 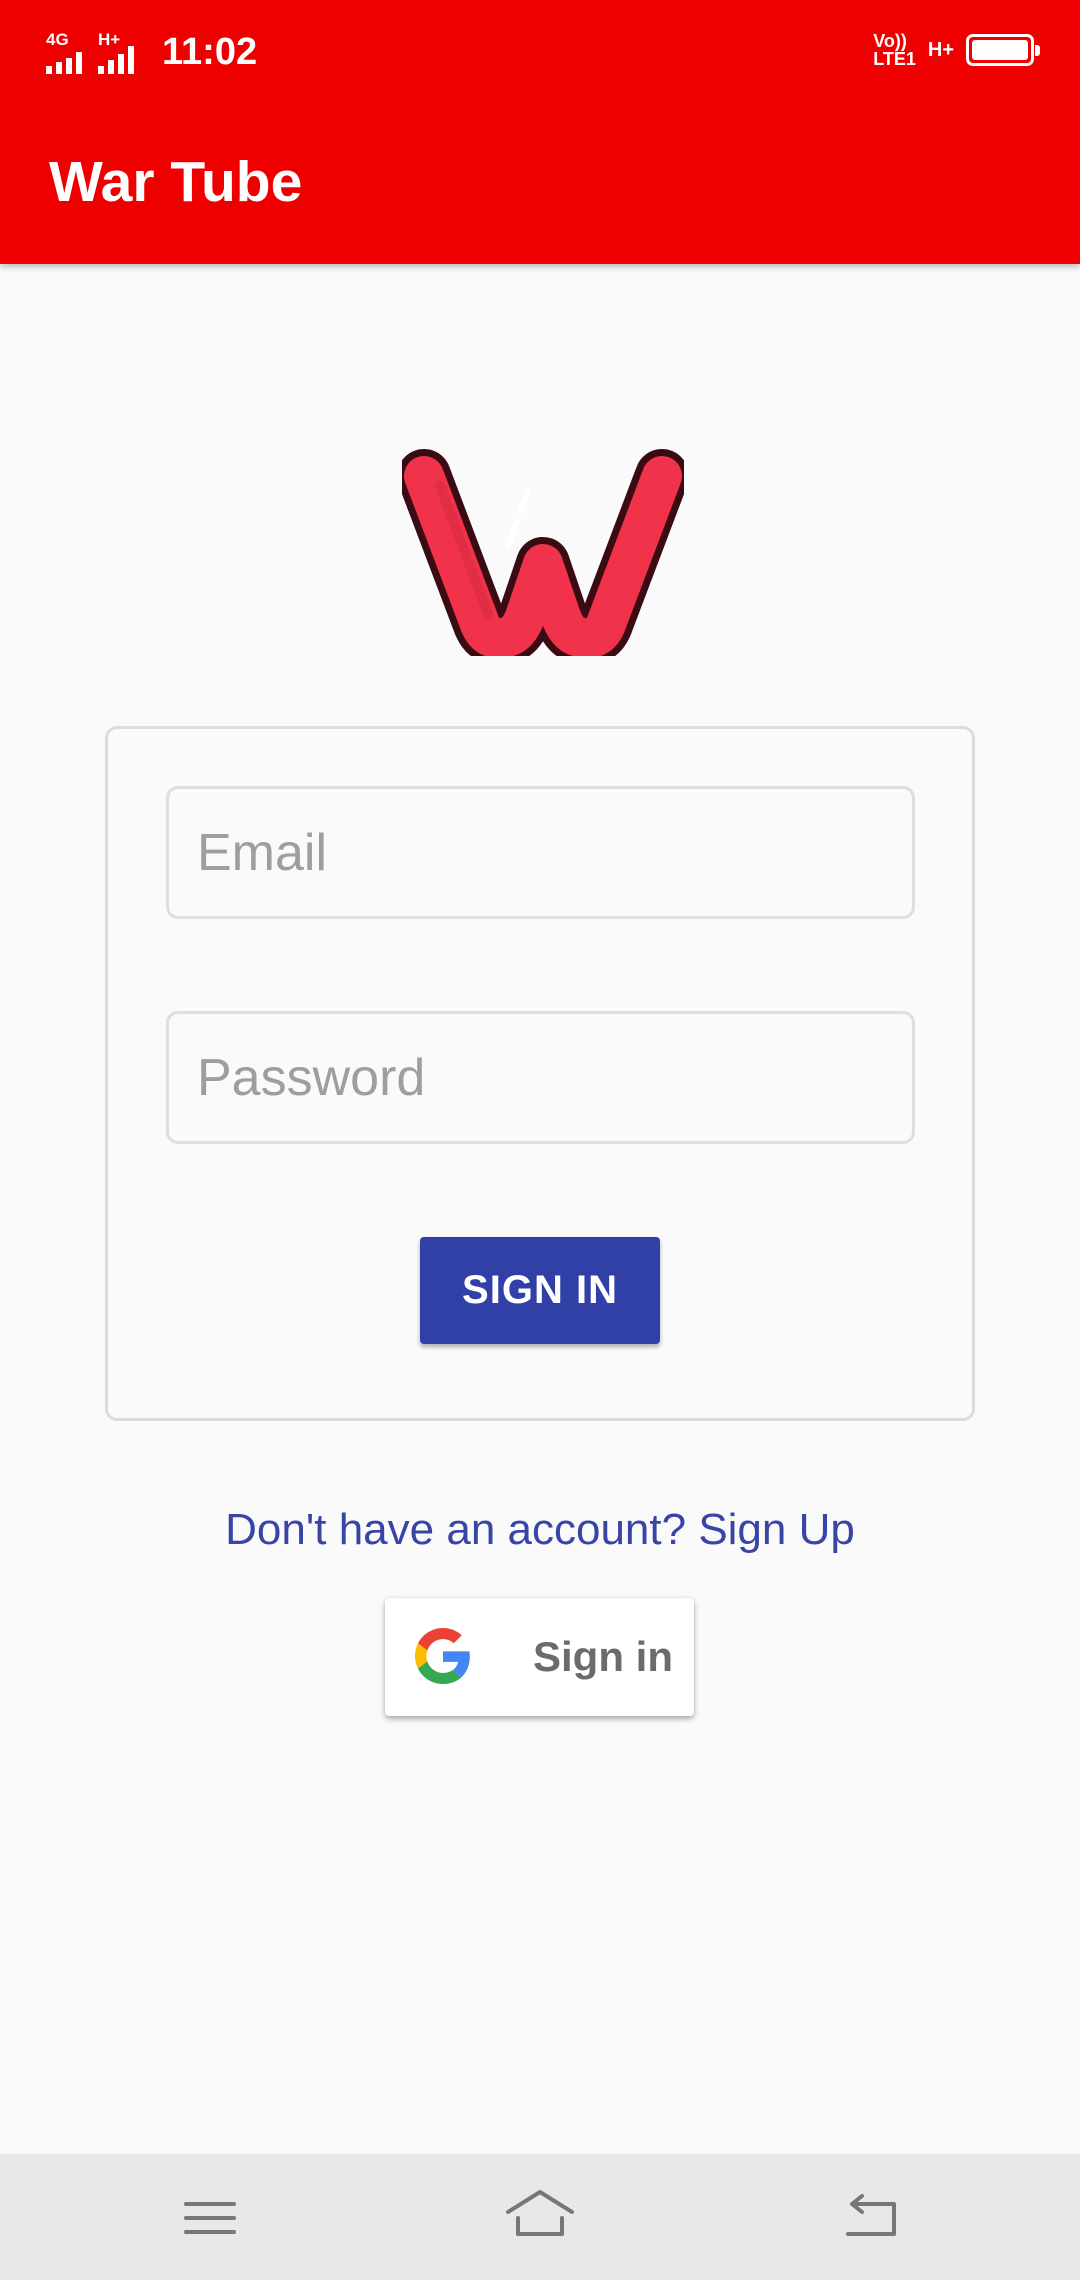 I want to click on signal-2-icon: H+, so click(x=120, y=52).